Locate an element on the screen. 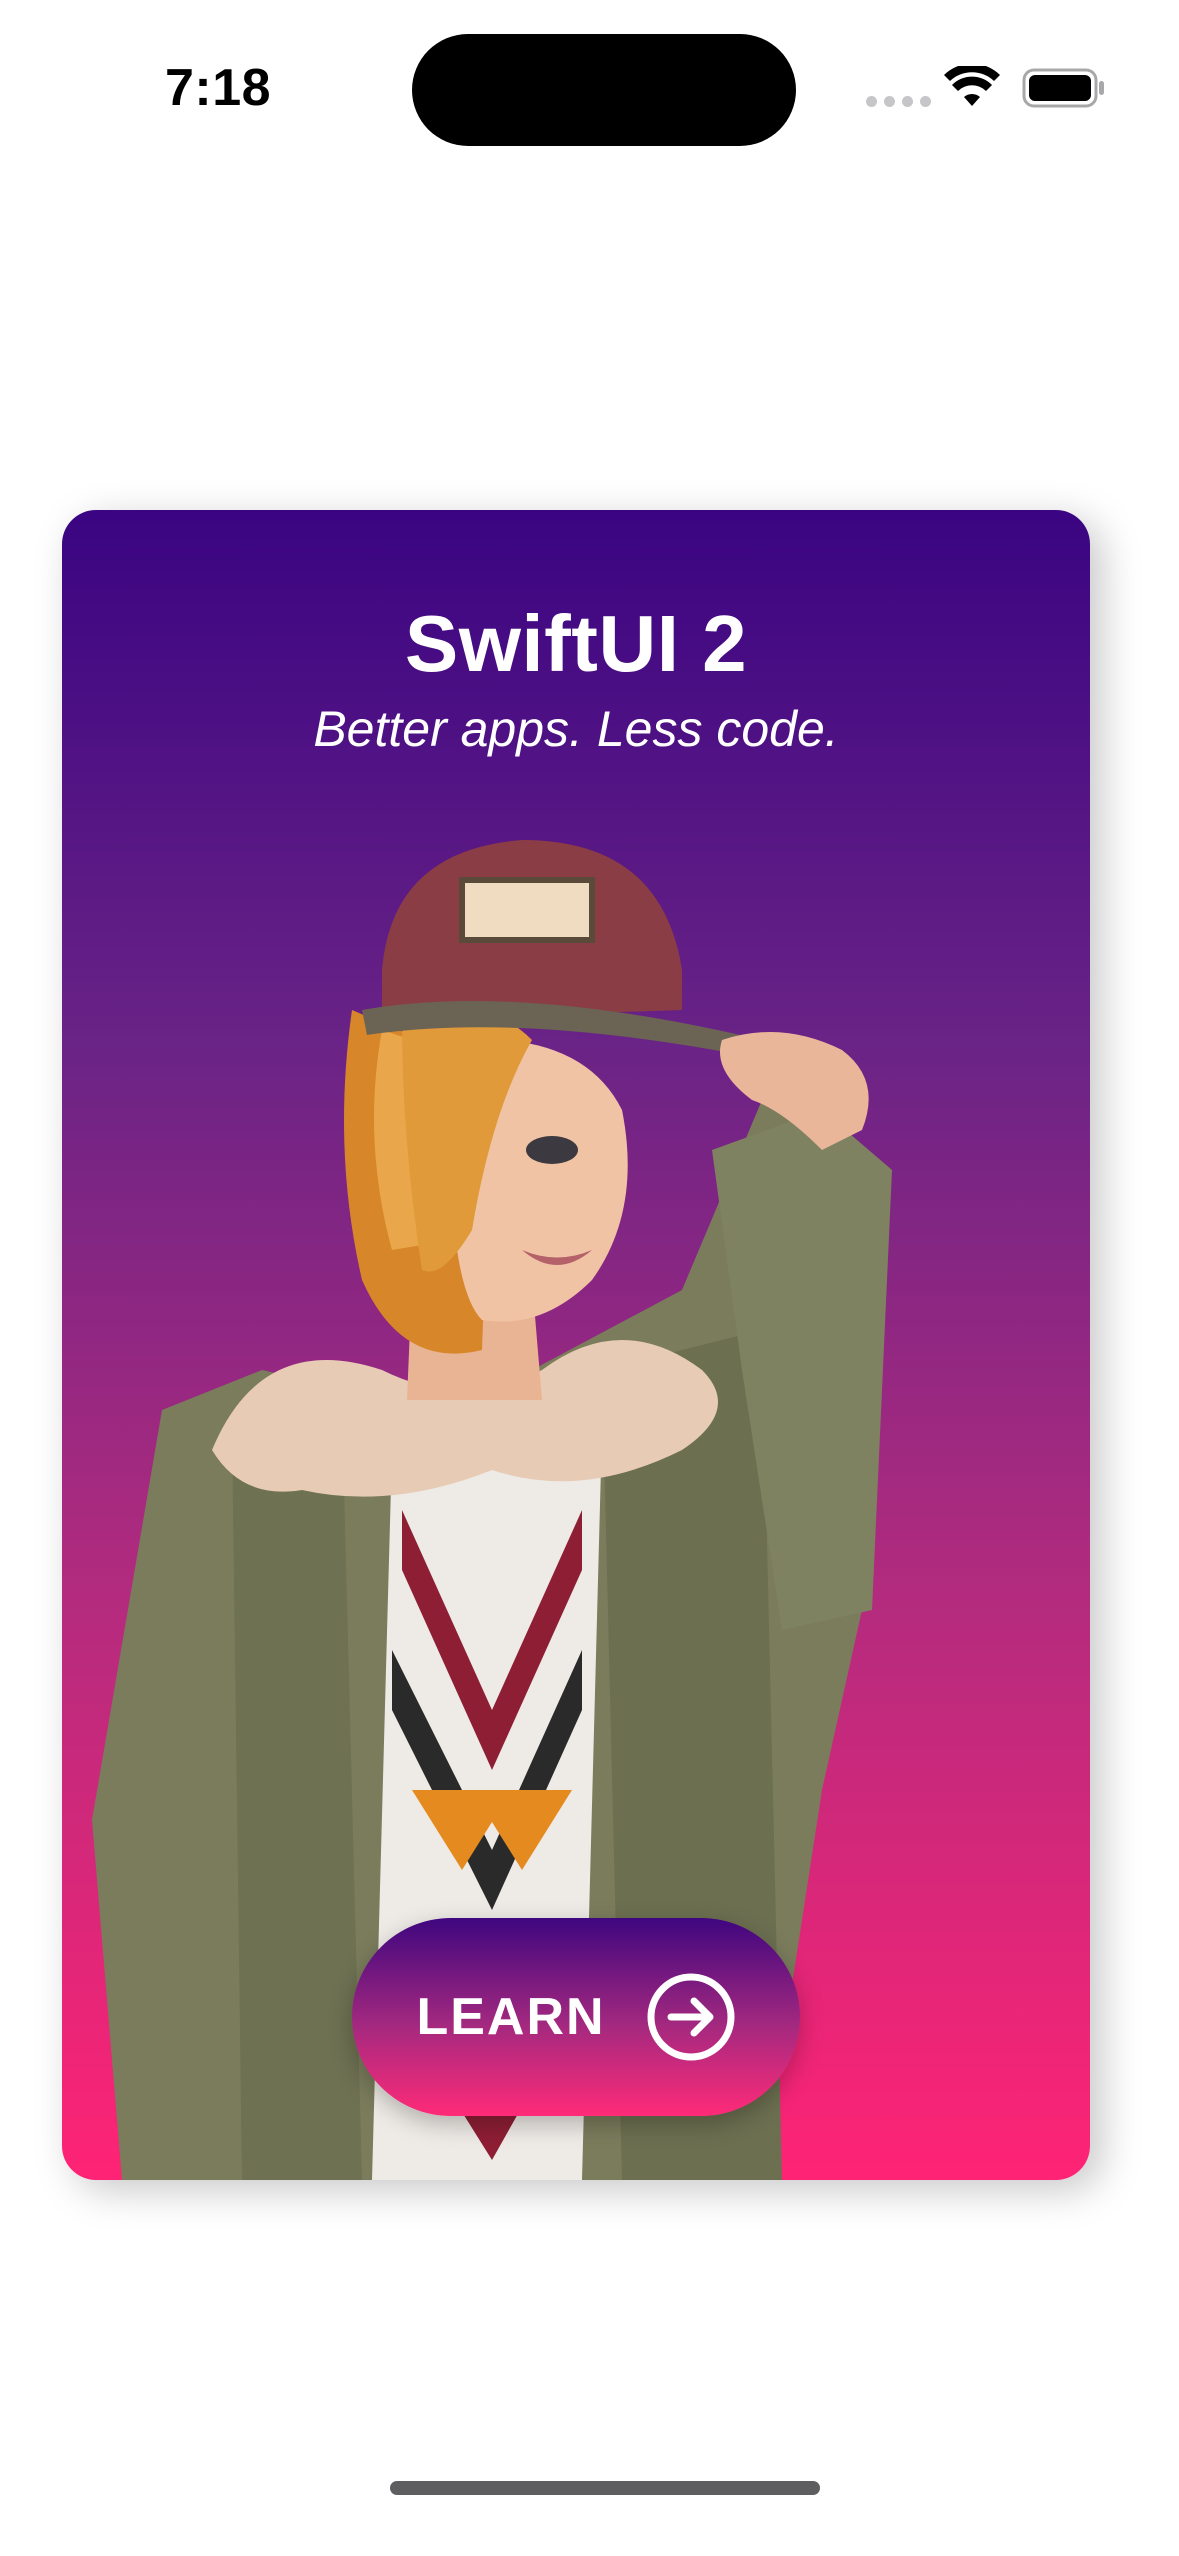 This screenshot has width=1179, height=2556. learn-button: LEARN is located at coordinates (576, 2017).